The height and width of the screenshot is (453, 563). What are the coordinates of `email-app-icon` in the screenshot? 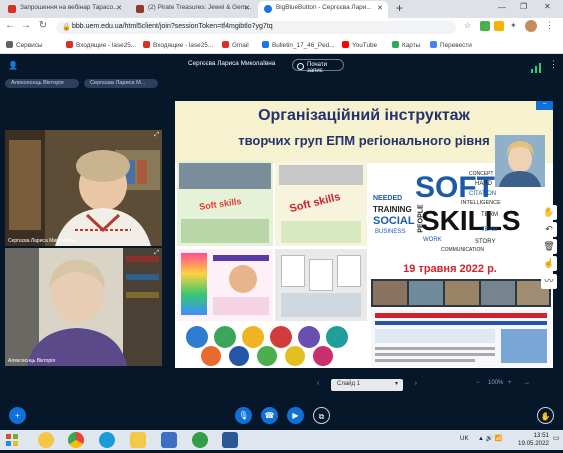 It's located at (200, 440).